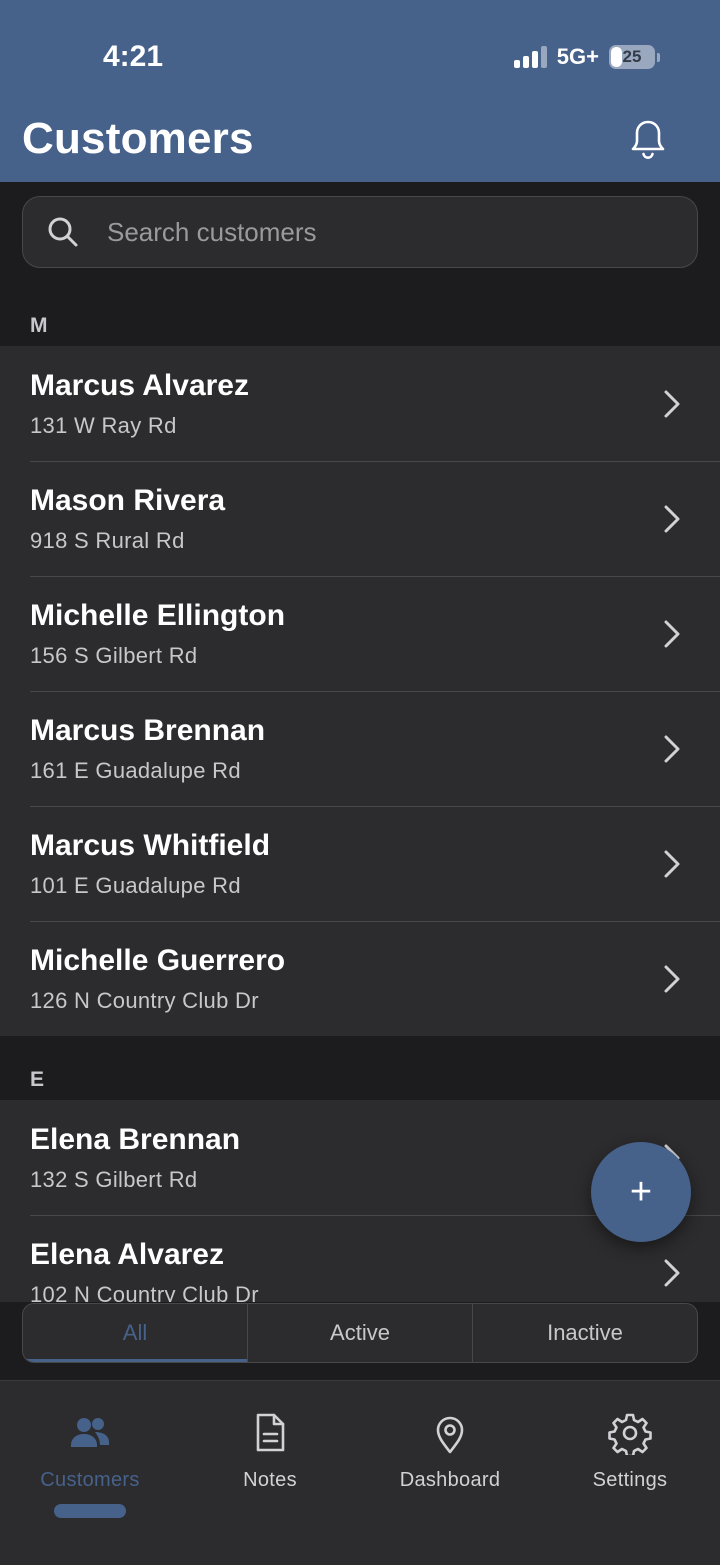 The image size is (720, 1565). What do you see at coordinates (450, 1435) in the screenshot?
I see `location-pin-icon` at bounding box center [450, 1435].